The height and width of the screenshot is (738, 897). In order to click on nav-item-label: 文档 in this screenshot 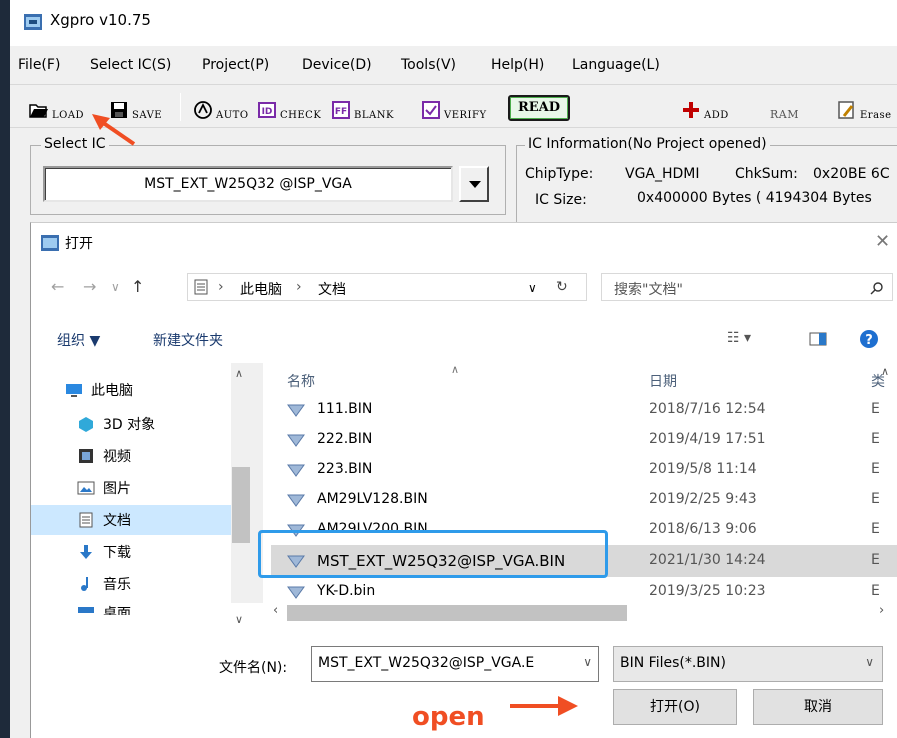, I will do `click(117, 521)`.